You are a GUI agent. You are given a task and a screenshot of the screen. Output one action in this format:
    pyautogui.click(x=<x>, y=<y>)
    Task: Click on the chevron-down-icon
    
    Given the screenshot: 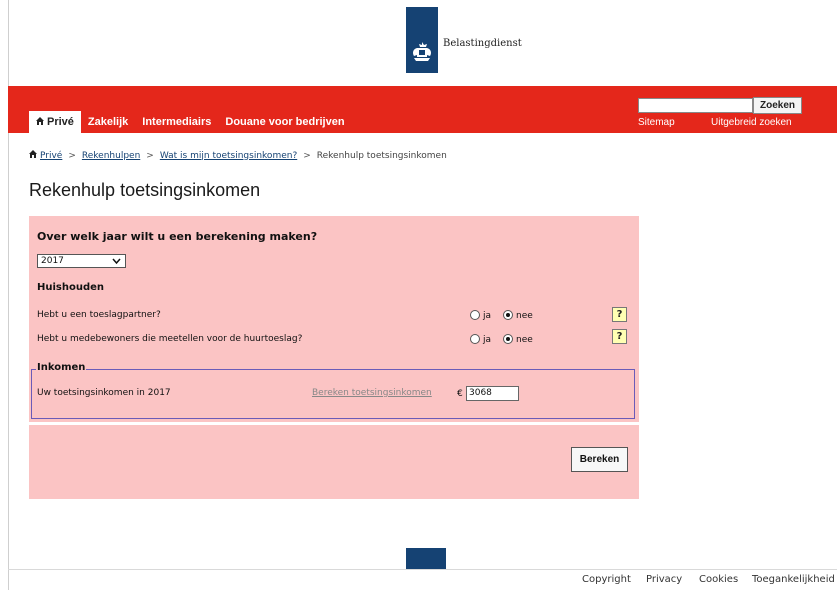 What is the action you would take?
    pyautogui.click(x=116, y=262)
    